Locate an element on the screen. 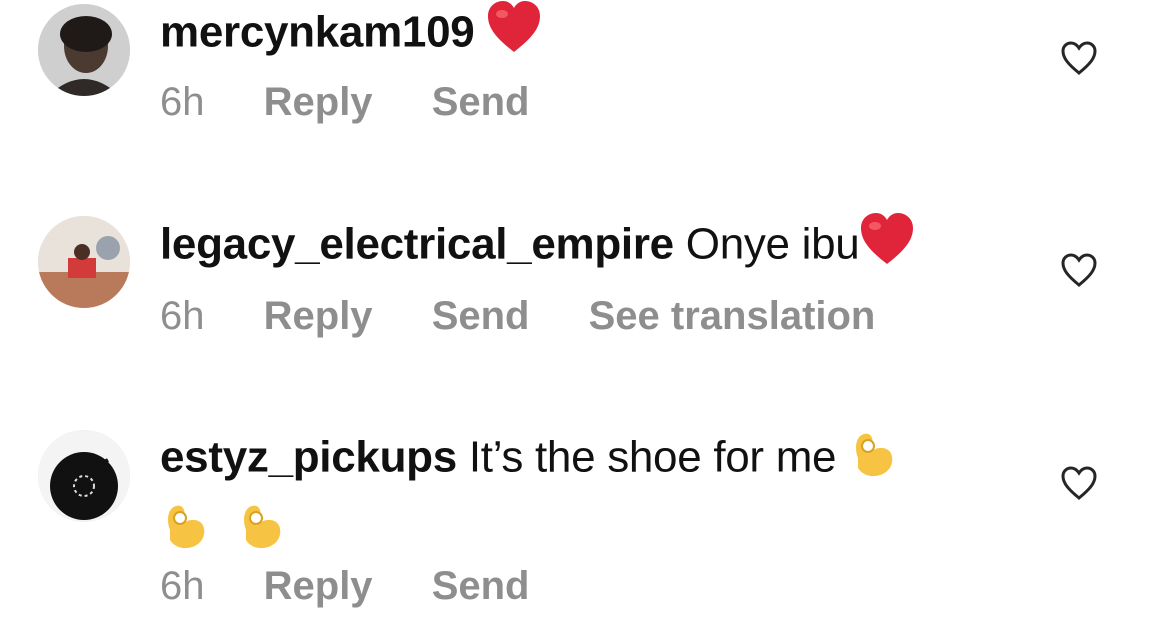  comment-body: Onye ibu is located at coordinates (772, 244).